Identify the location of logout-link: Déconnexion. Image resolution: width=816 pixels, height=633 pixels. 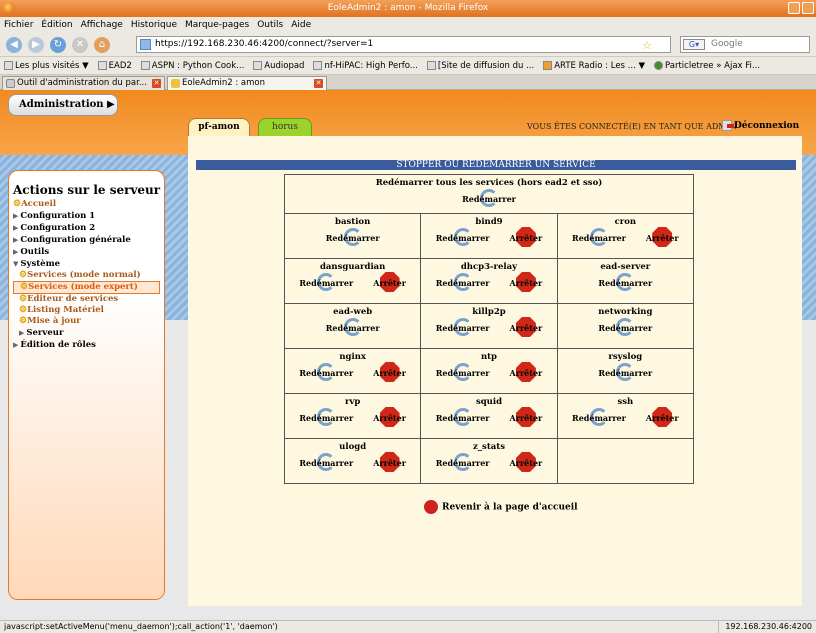
(760, 125).